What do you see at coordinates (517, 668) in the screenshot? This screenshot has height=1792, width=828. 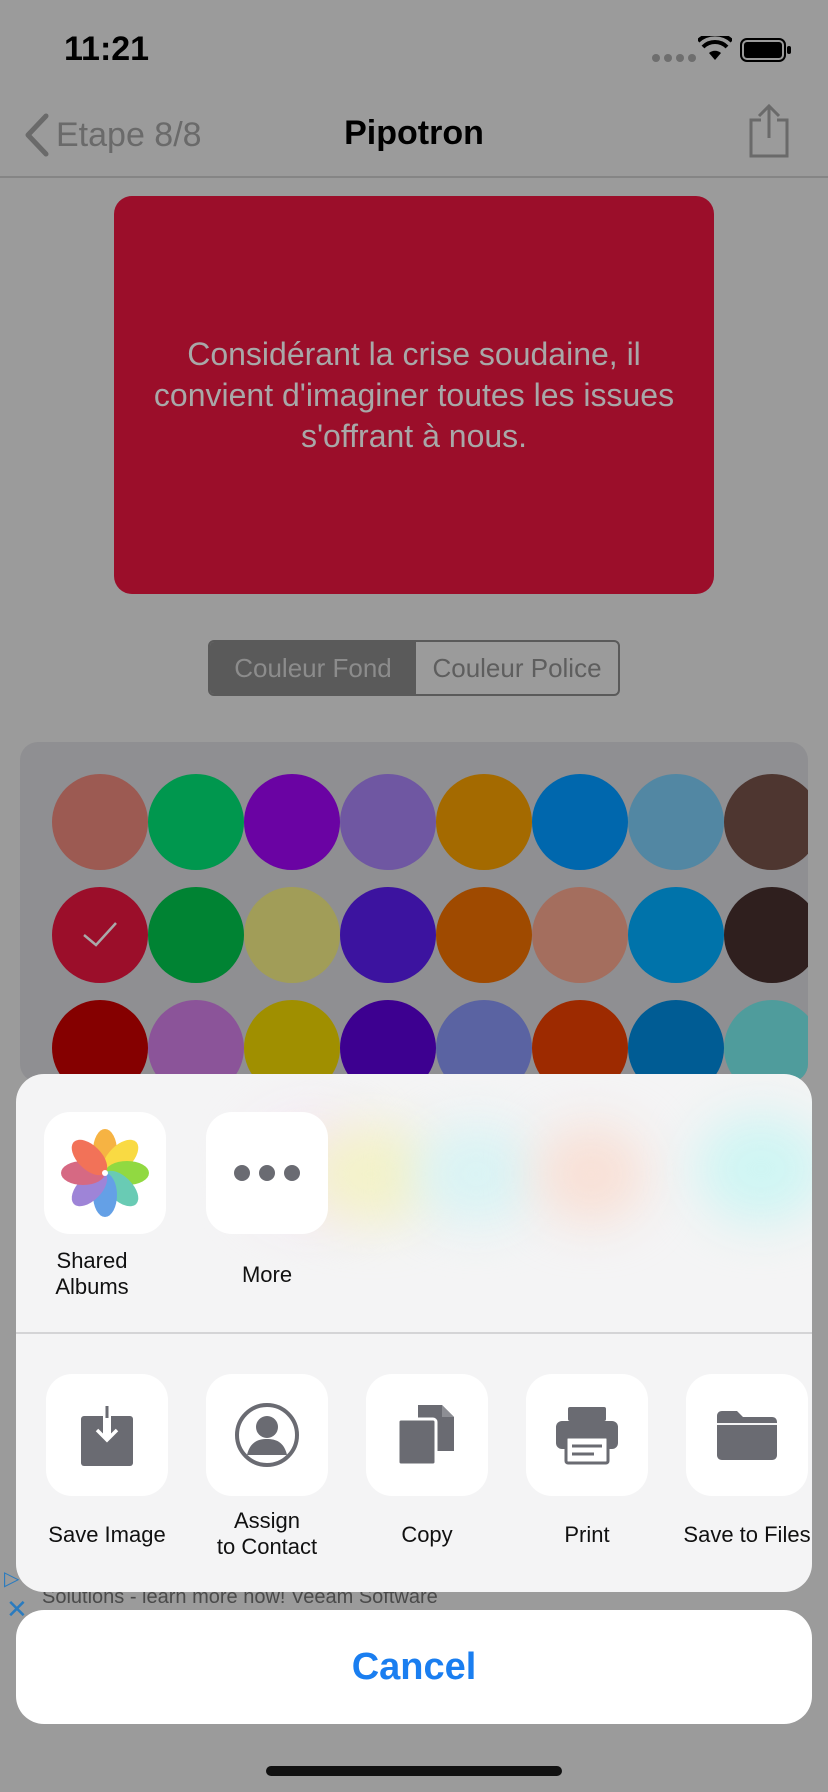 I see `segment-font-color: Couleur Police` at bounding box center [517, 668].